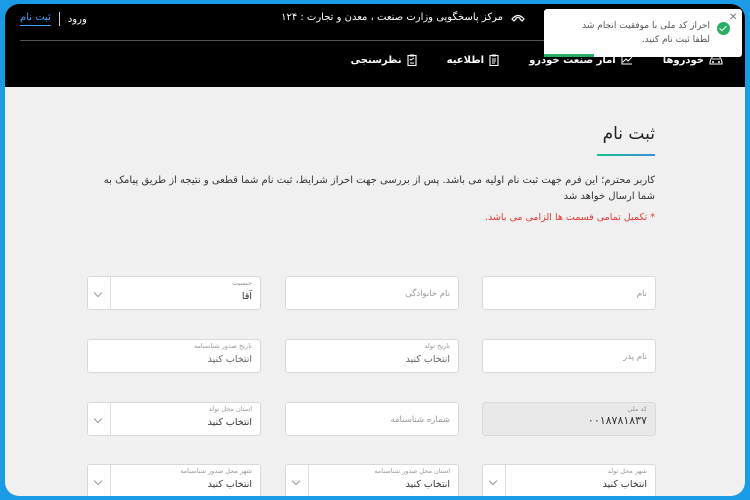 The height and width of the screenshot is (500, 750). I want to click on national-code-value: ۰۰۱۸۷۸۱۸۳۷, so click(617, 420).